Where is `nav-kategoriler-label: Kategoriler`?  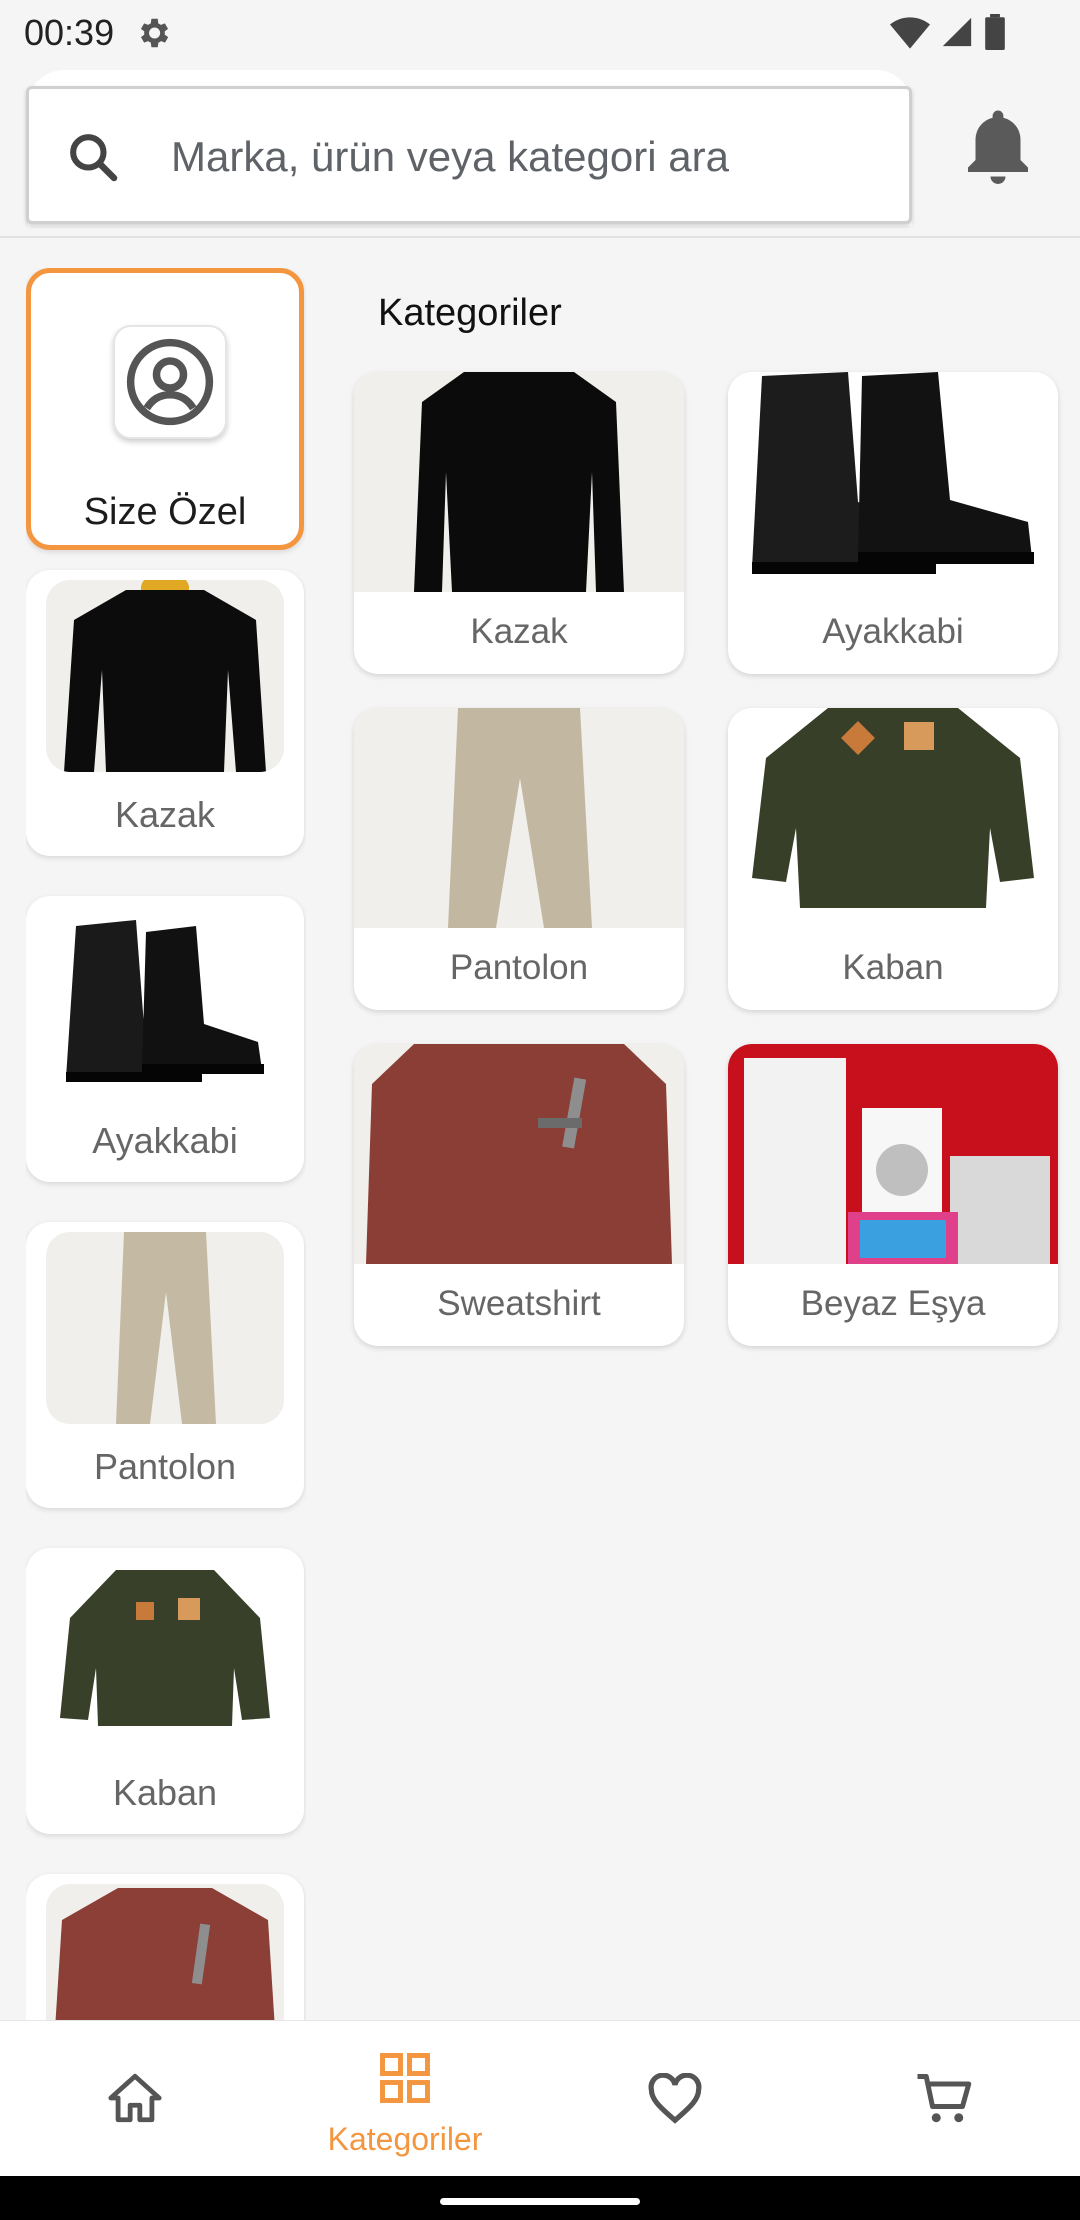 nav-kategoriler-label: Kategoriler is located at coordinates (405, 2139).